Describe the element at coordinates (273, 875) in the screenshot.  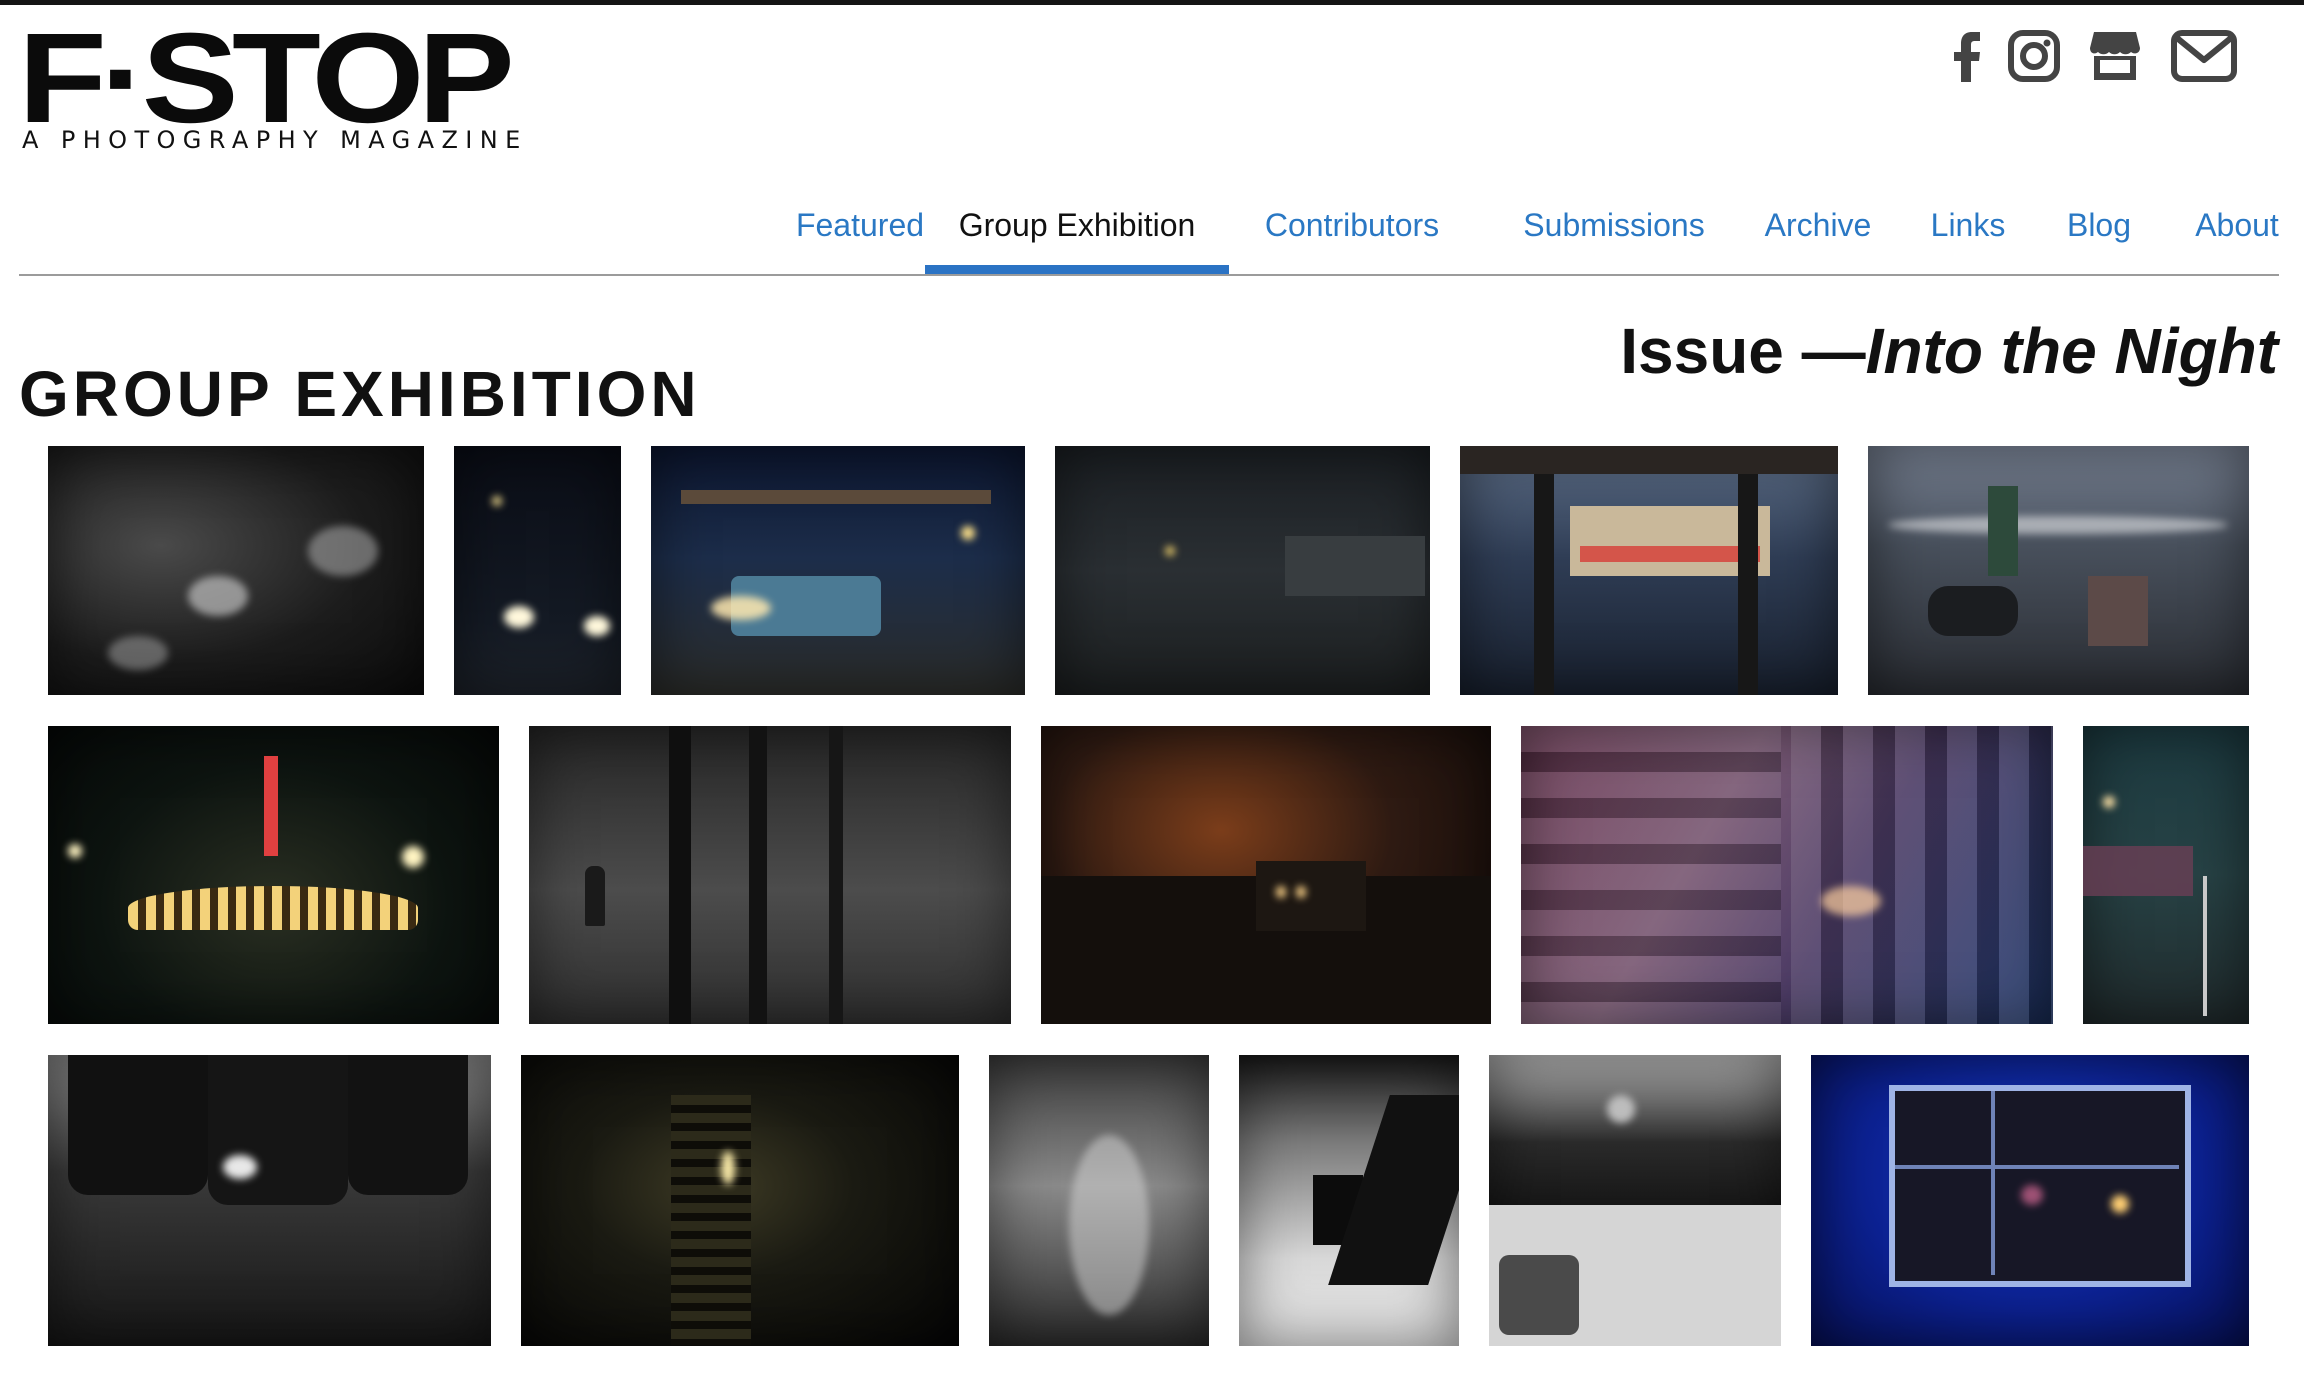
I see `photo-tower-diner-neon` at that location.